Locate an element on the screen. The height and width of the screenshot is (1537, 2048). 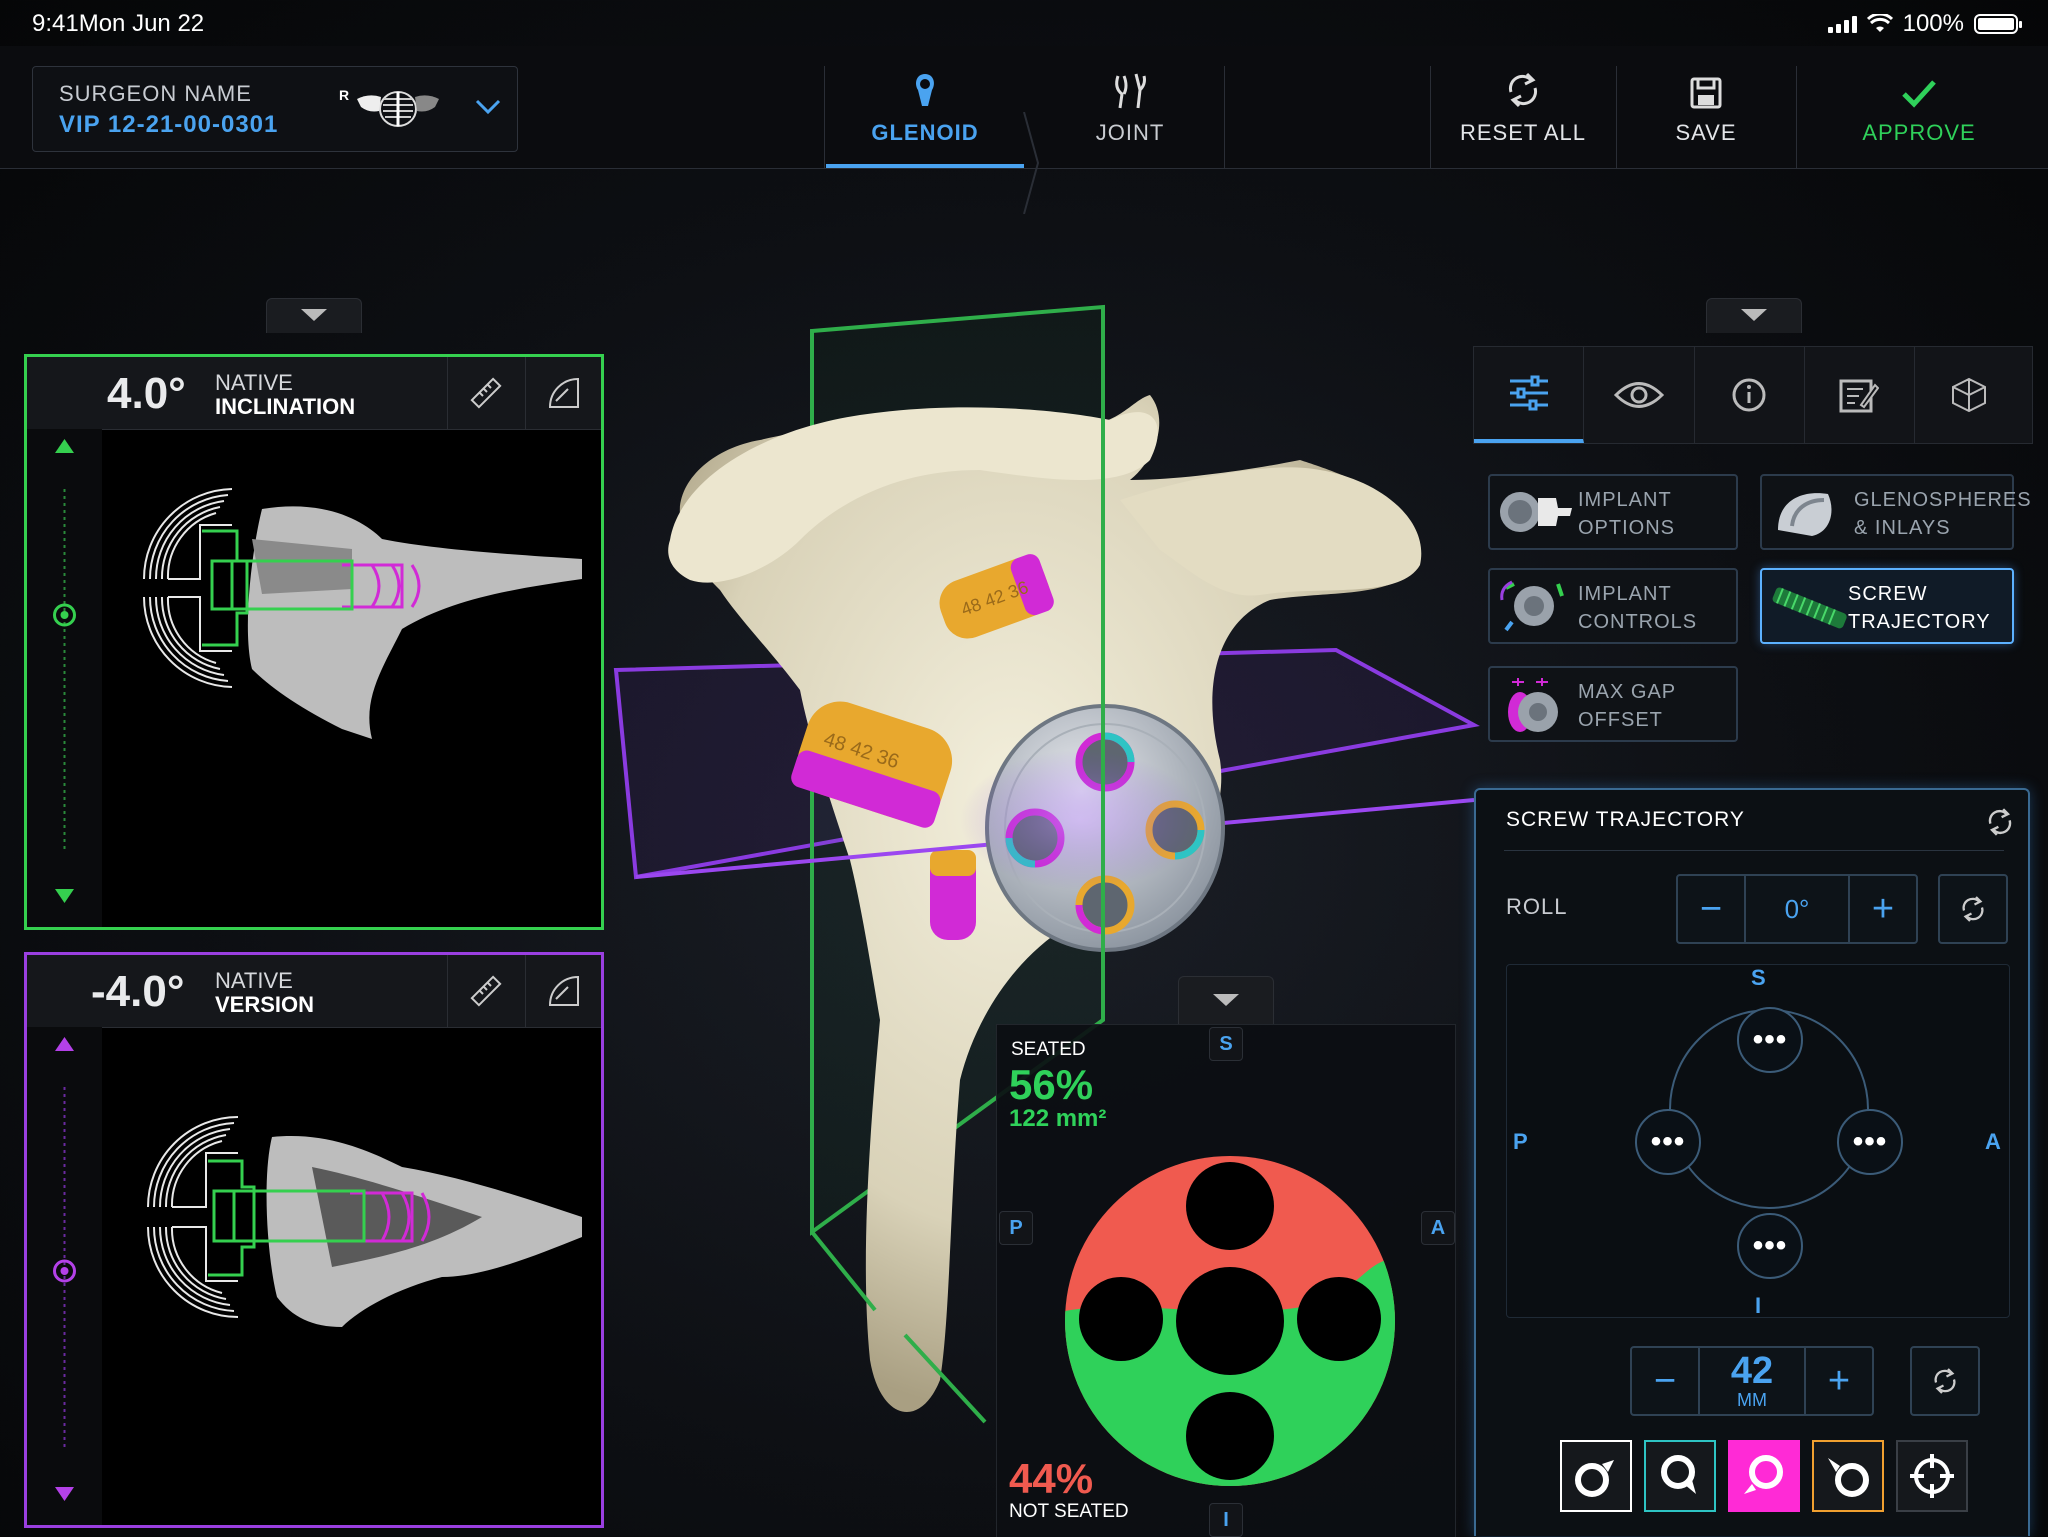
seated-area: 122 mm² is located at coordinates (1058, 1118).